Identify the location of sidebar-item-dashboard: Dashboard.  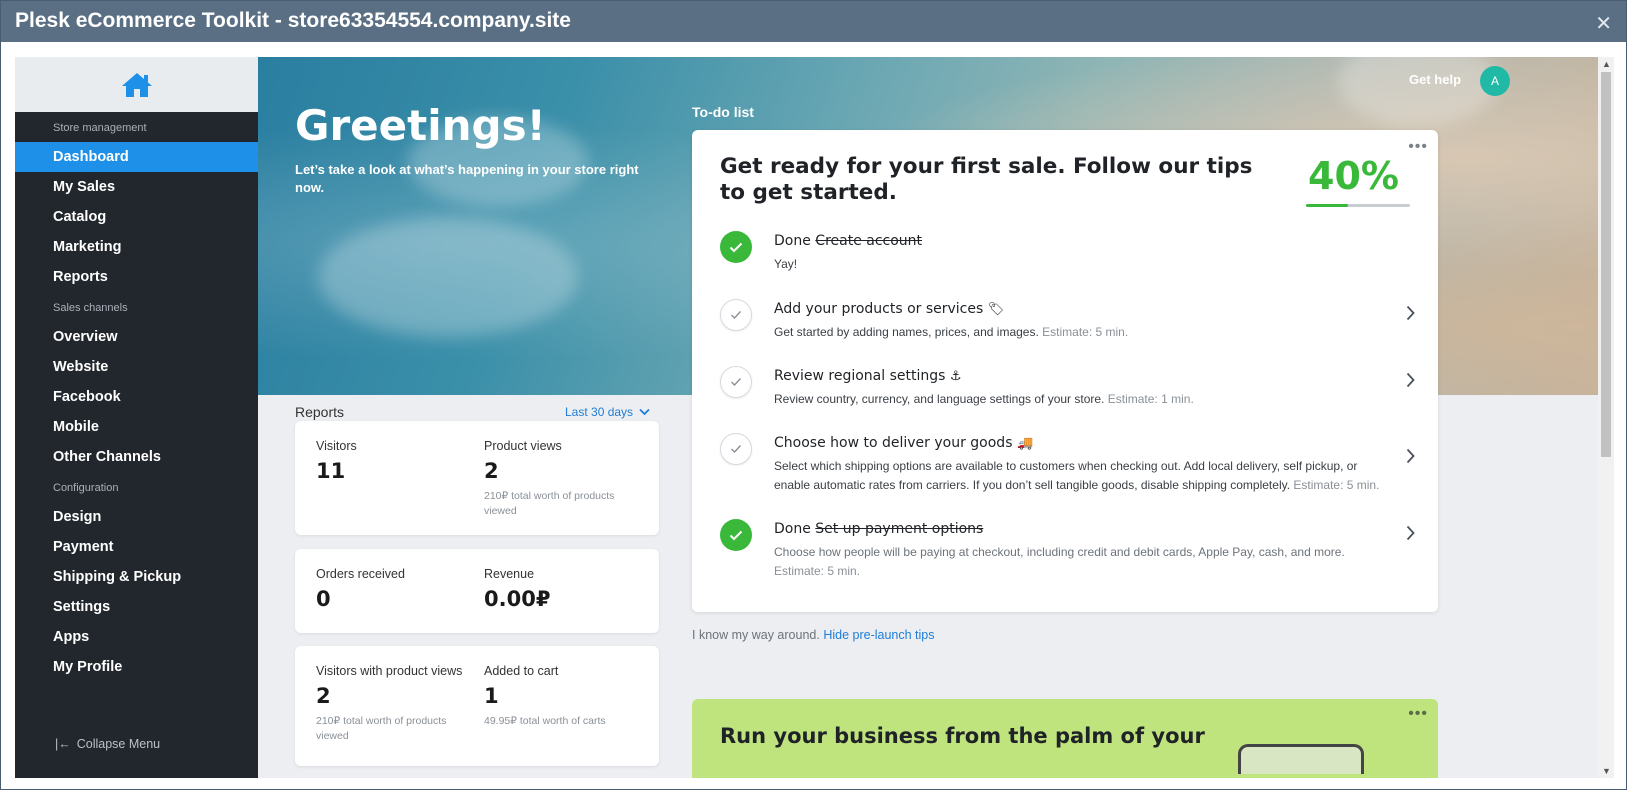
(136, 157).